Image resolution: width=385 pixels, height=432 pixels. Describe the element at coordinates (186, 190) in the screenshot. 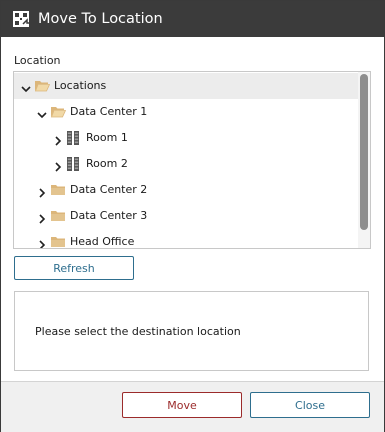

I see `tree-item: Data Center 2` at that location.